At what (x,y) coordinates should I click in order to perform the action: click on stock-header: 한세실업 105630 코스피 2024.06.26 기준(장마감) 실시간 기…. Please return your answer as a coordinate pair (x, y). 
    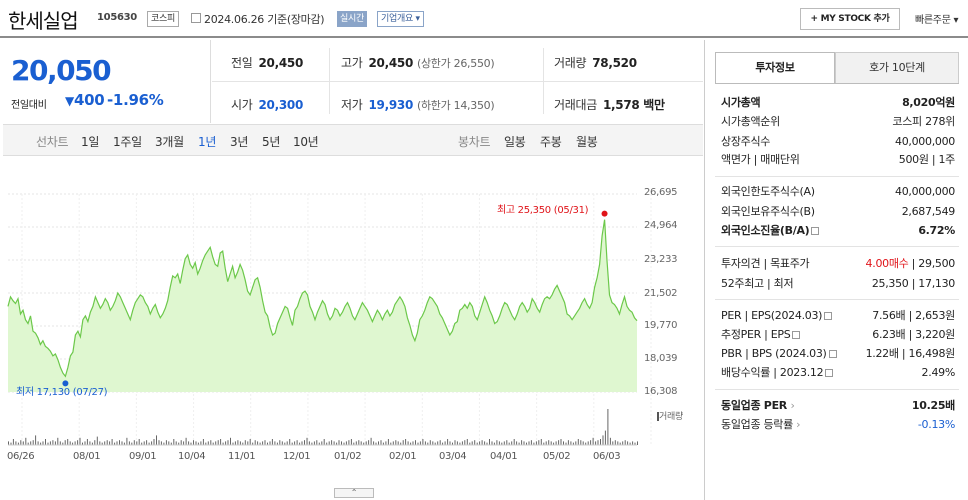
    Looking at the image, I should click on (484, 19).